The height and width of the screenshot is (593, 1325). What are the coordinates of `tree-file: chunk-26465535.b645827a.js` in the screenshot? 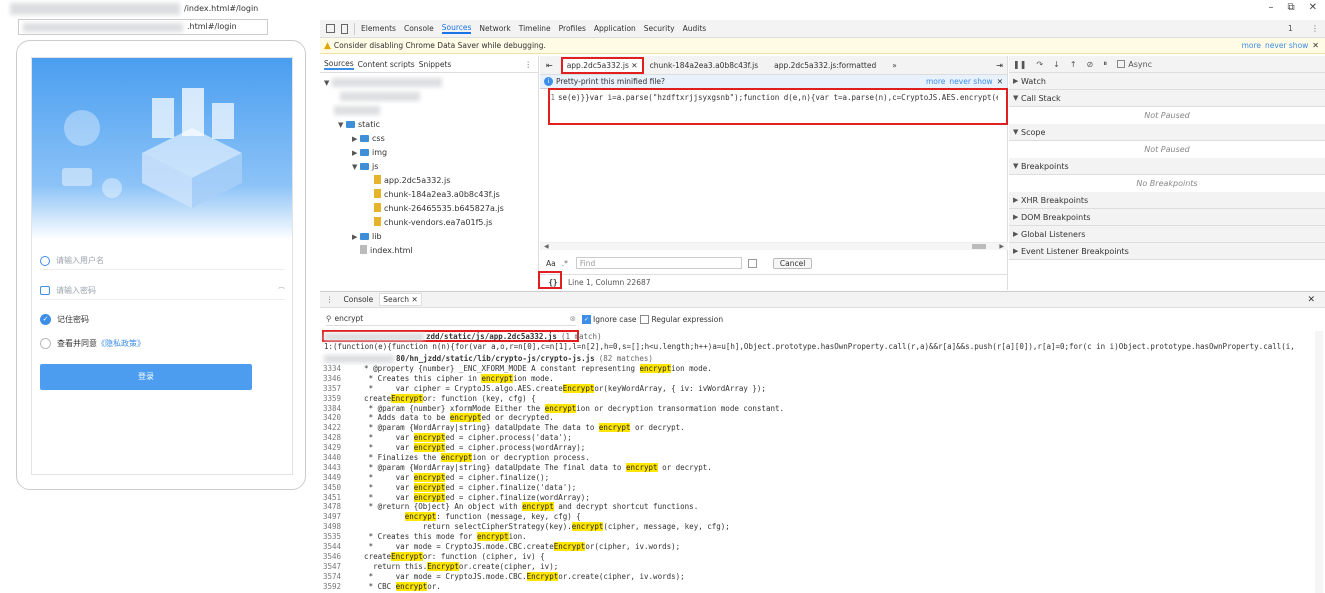 It's located at (431, 209).